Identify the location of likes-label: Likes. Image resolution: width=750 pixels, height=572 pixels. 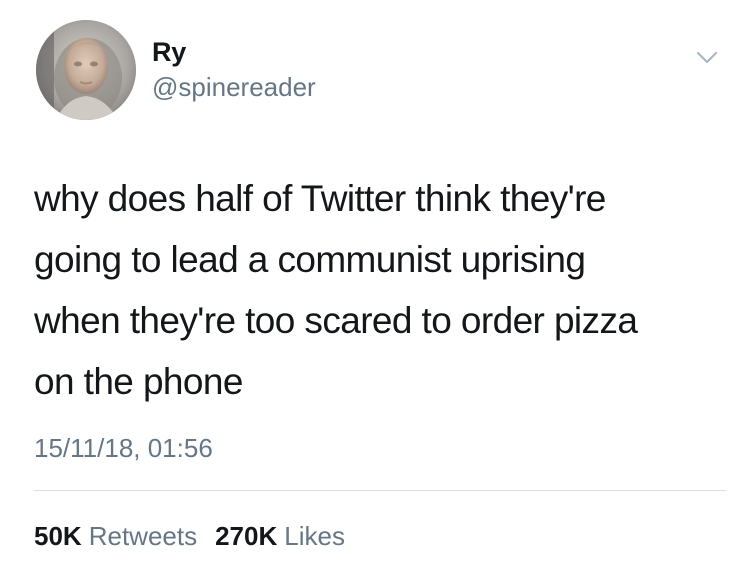
(314, 536).